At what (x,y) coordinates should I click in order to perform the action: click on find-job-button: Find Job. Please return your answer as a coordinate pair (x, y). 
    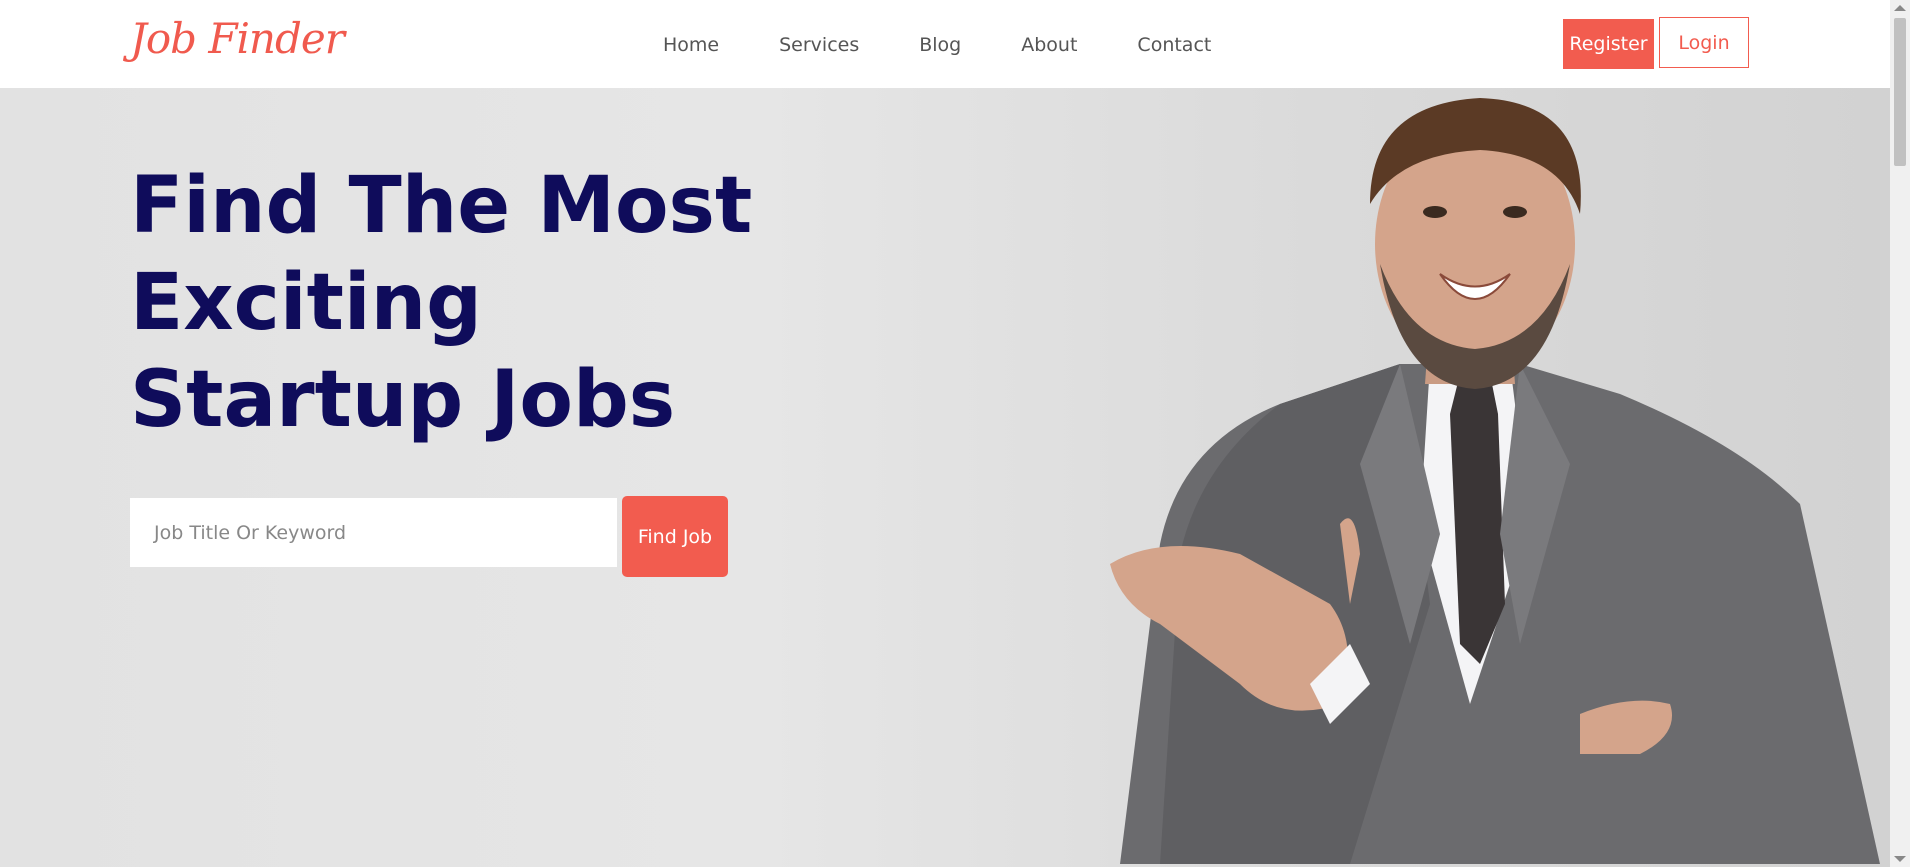
    Looking at the image, I should click on (675, 536).